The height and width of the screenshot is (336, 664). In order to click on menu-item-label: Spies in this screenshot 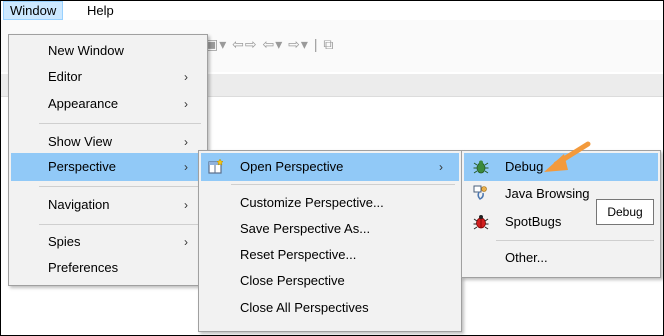, I will do `click(64, 241)`.